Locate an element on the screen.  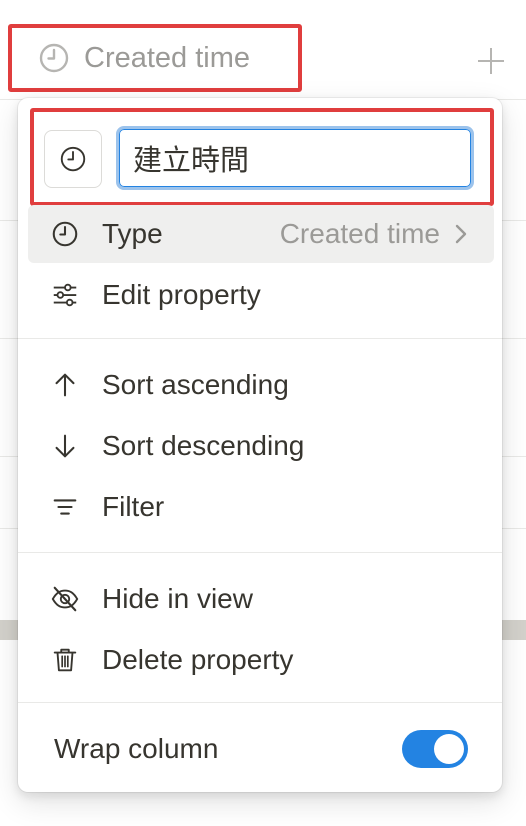
menu-item-label: Type is located at coordinates (132, 233).